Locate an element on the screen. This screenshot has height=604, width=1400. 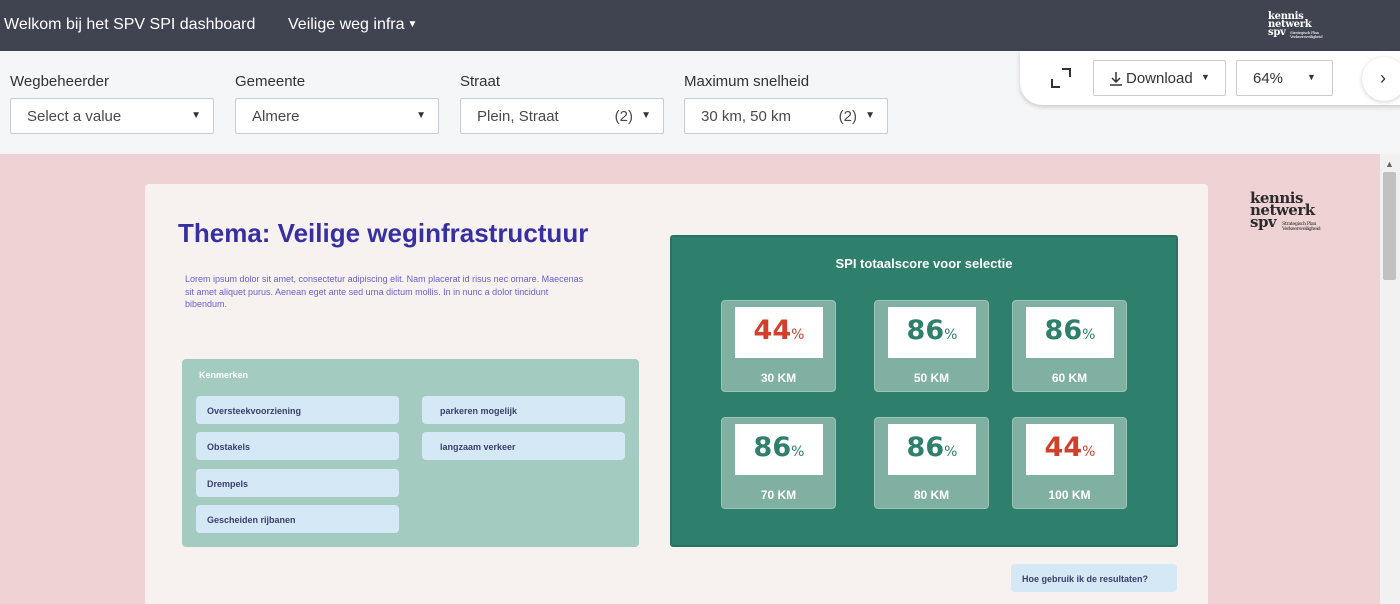
next-button: › is located at coordinates (1381, 79).